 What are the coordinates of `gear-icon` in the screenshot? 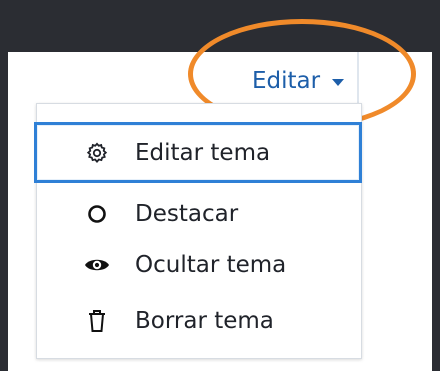 It's located at (97, 153).